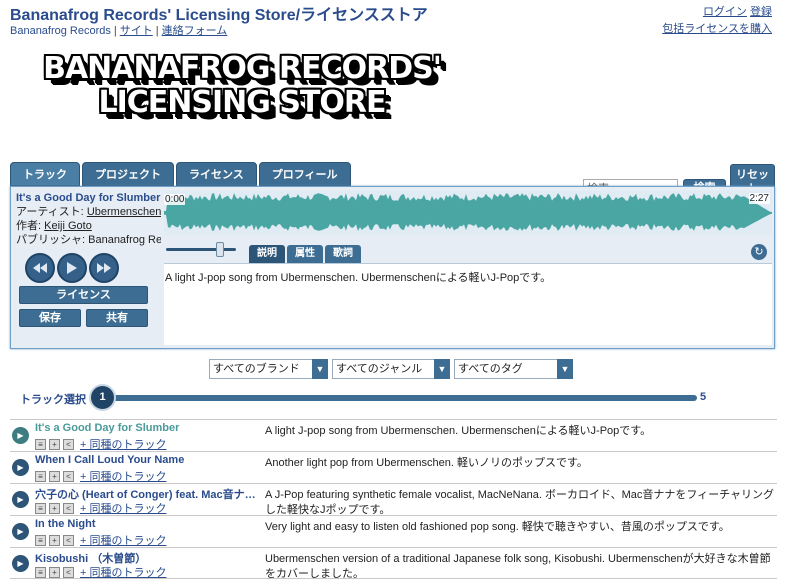 This screenshot has height=587, width=789. I want to click on tab-licenses: ライセンス, so click(216, 174).